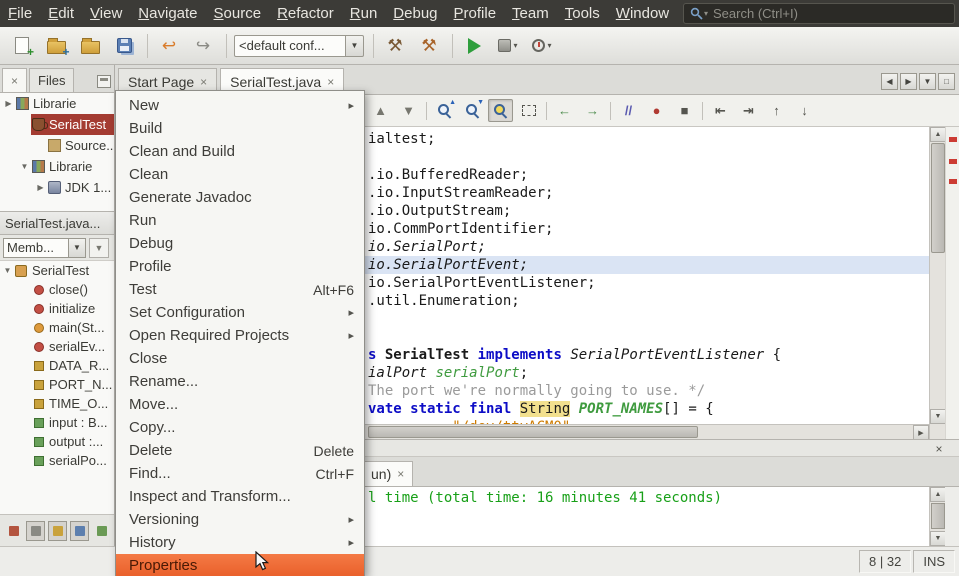 This screenshot has height=576, width=959. I want to click on context-menu-item-close: Close, so click(240, 358).